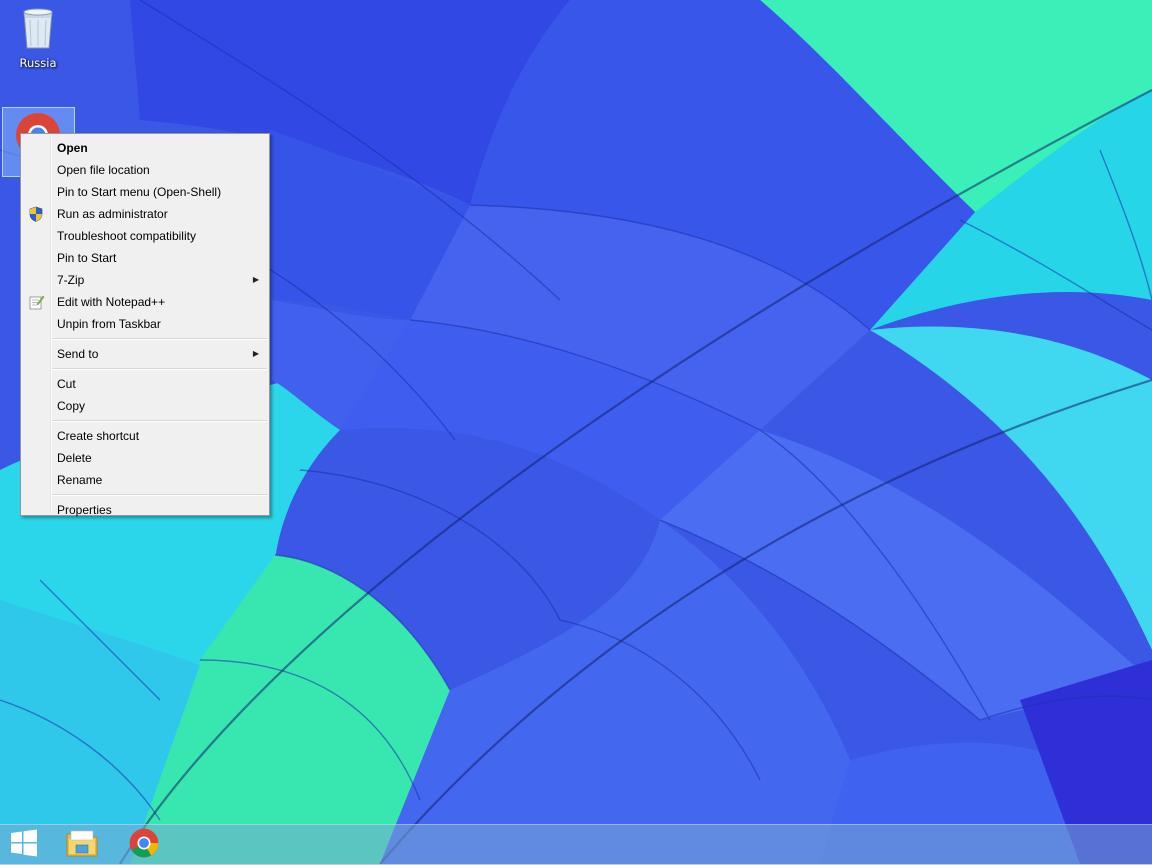 This screenshot has height=865, width=1152. What do you see at coordinates (38, 63) in the screenshot?
I see `recycle-bin-label: Russia` at bounding box center [38, 63].